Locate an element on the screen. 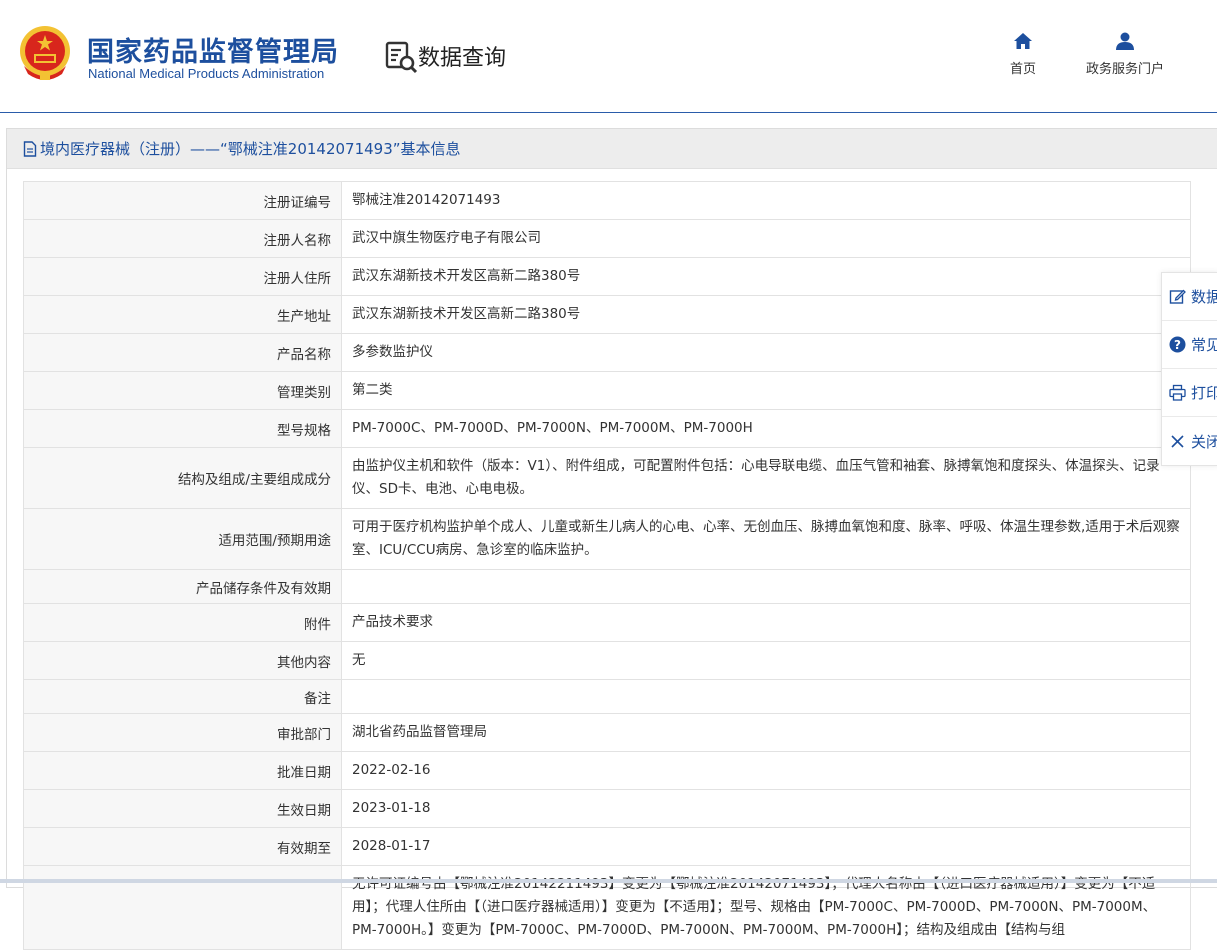 This screenshot has width=1217, height=950. field-label: 结构及组成/主要组成成分 is located at coordinates (182, 478).